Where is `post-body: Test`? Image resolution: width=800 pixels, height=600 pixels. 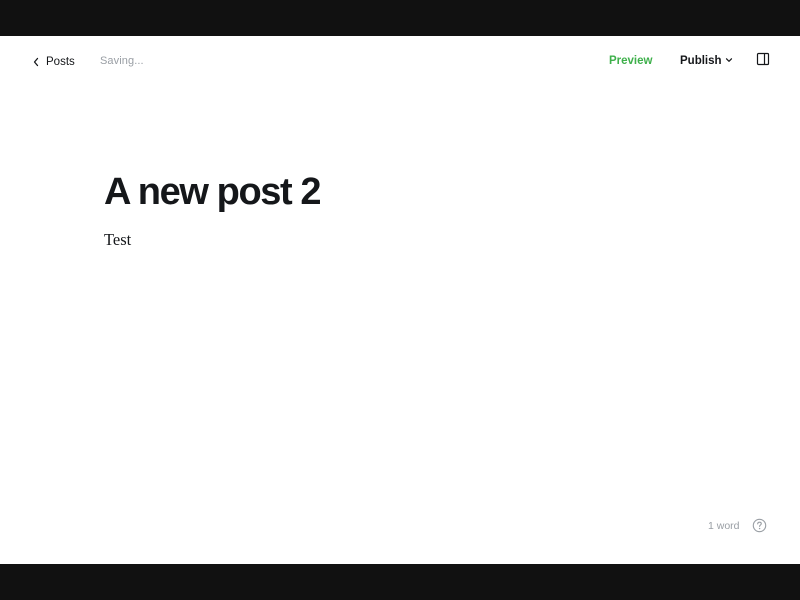
post-body: Test is located at coordinates (117, 240).